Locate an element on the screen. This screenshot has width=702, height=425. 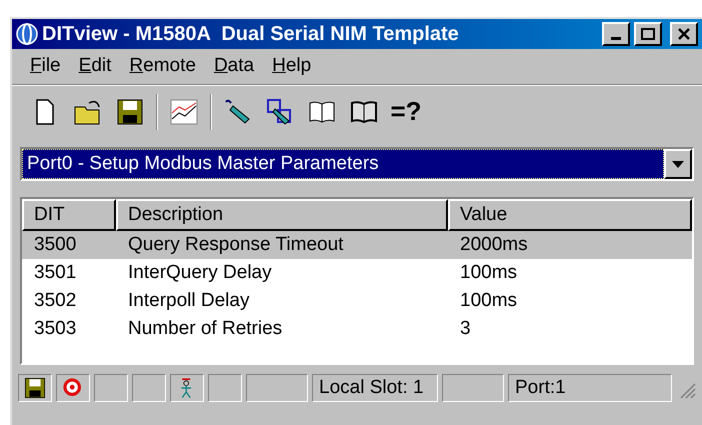
menu-item: Remote is located at coordinates (162, 66).